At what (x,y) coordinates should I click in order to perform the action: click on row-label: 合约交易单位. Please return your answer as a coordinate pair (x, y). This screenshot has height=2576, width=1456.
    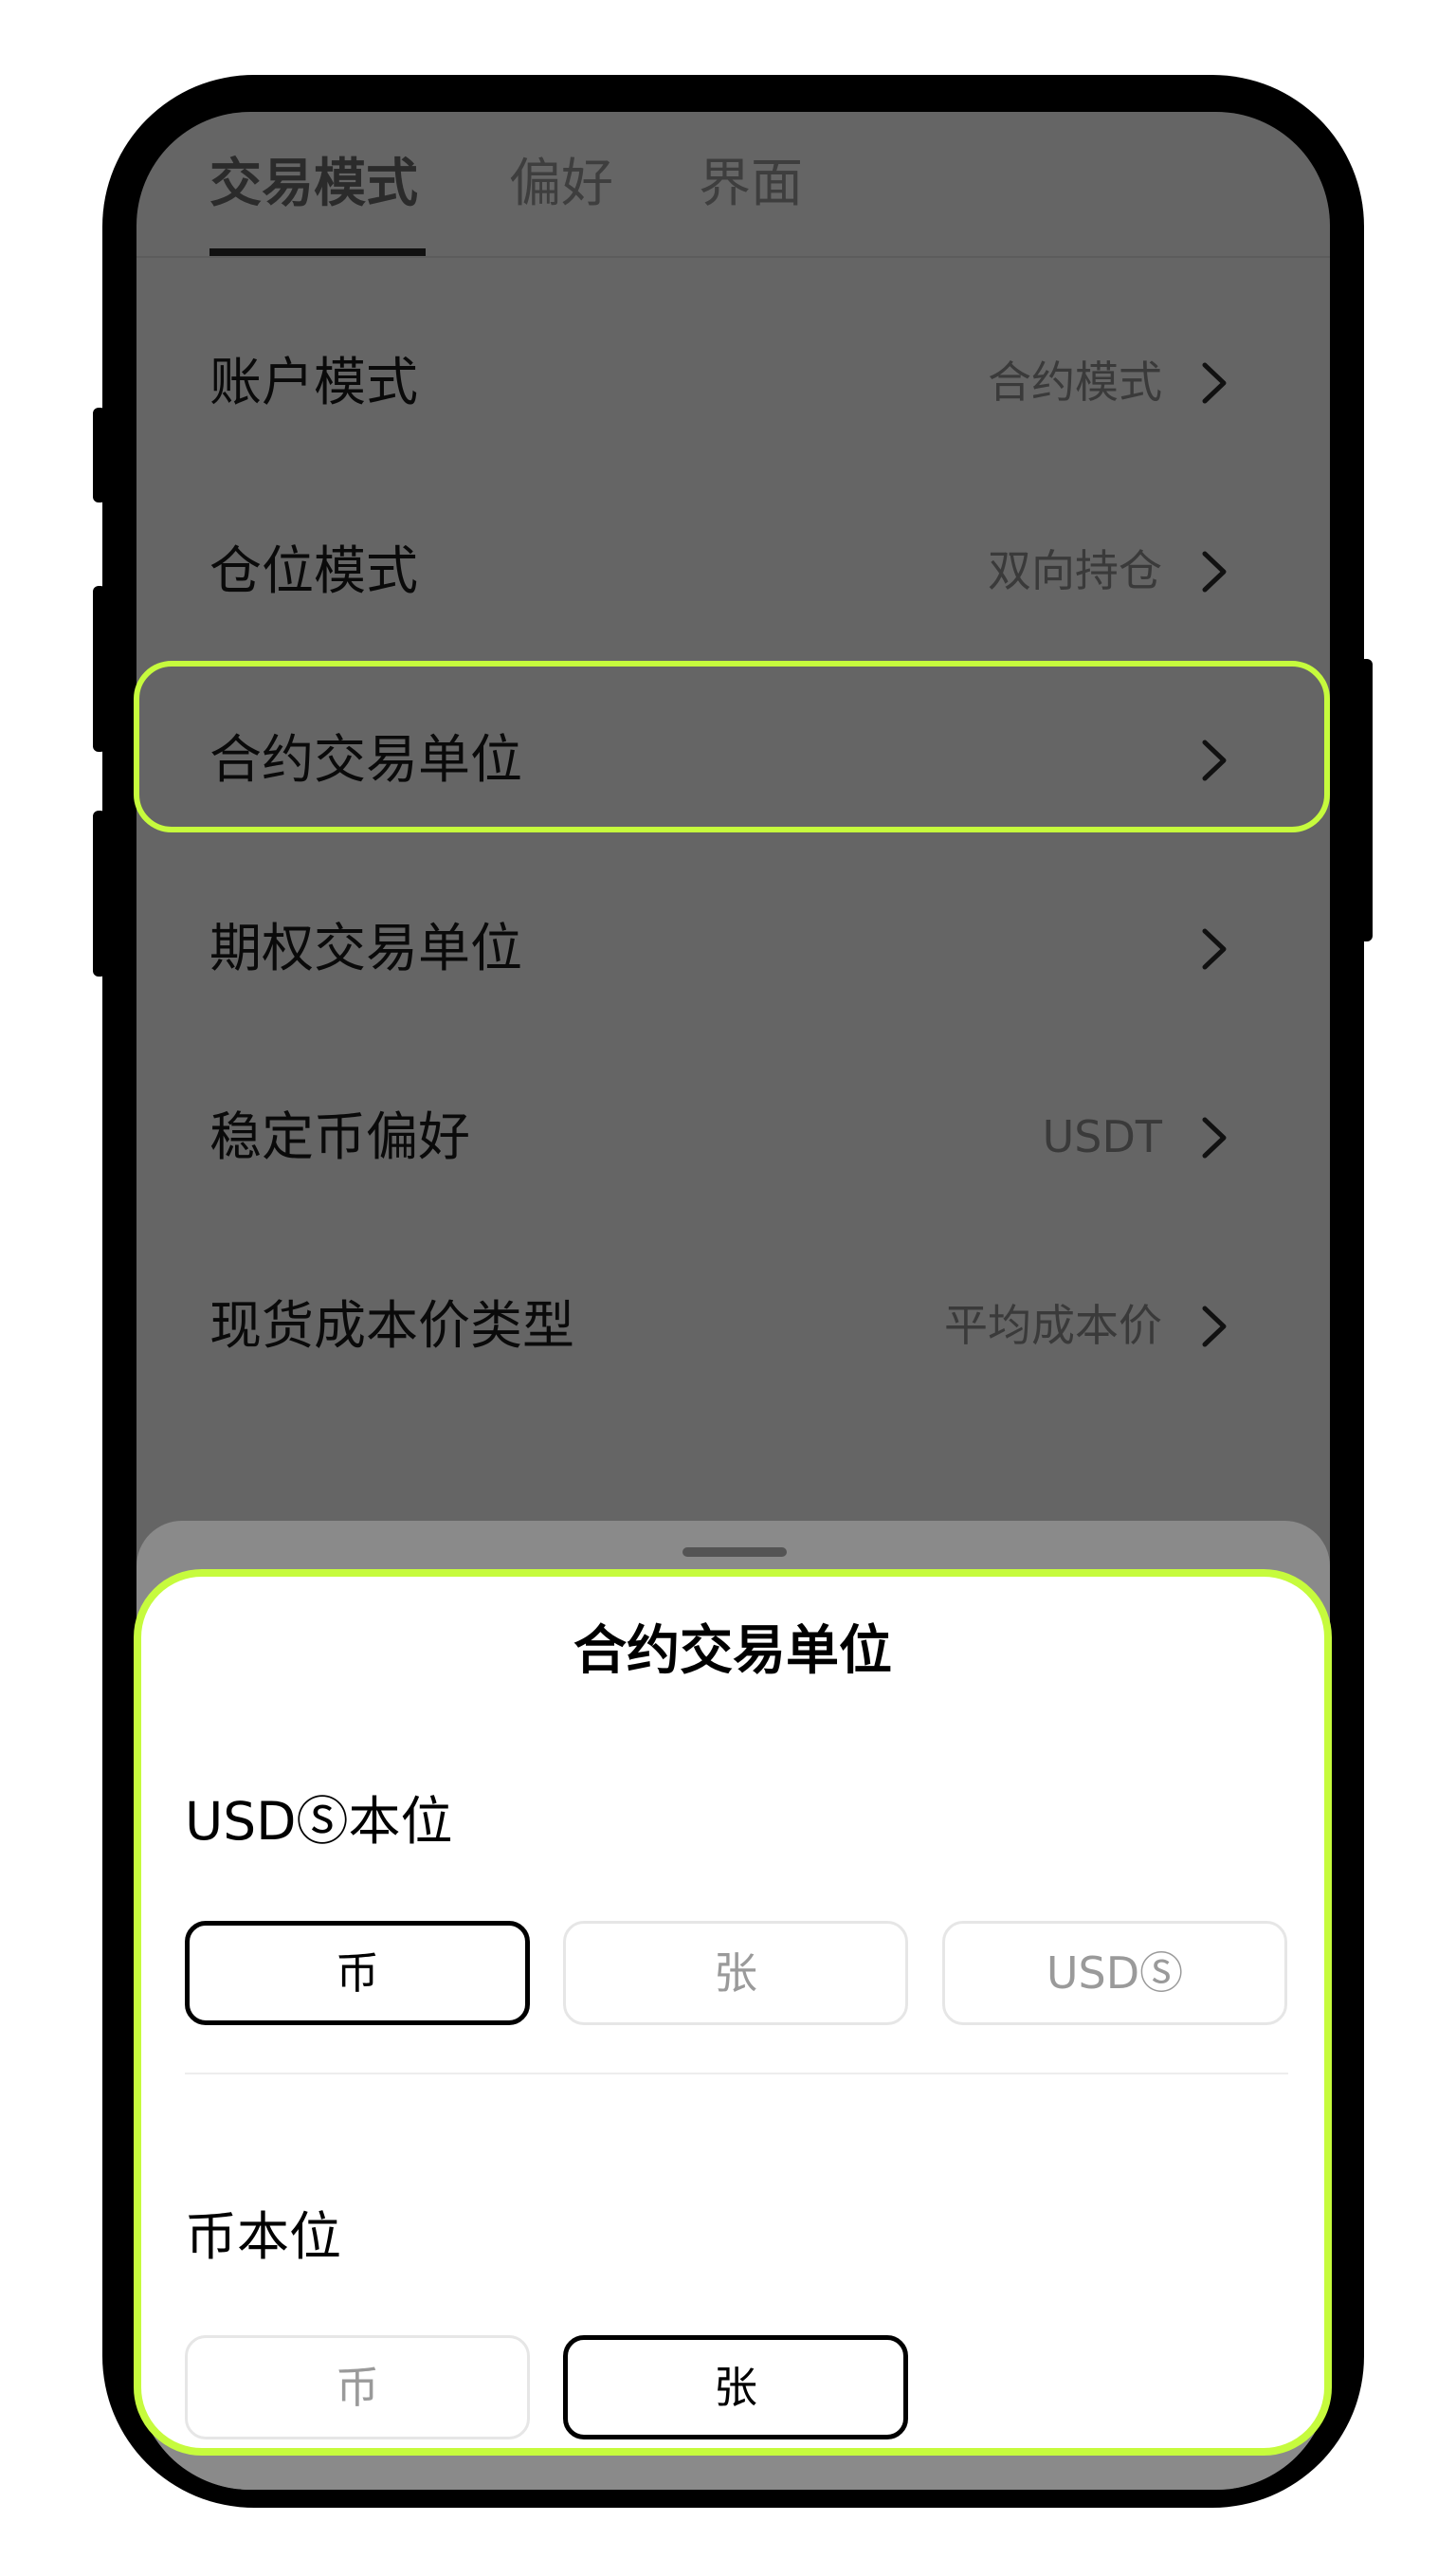
    Looking at the image, I should click on (366, 759).